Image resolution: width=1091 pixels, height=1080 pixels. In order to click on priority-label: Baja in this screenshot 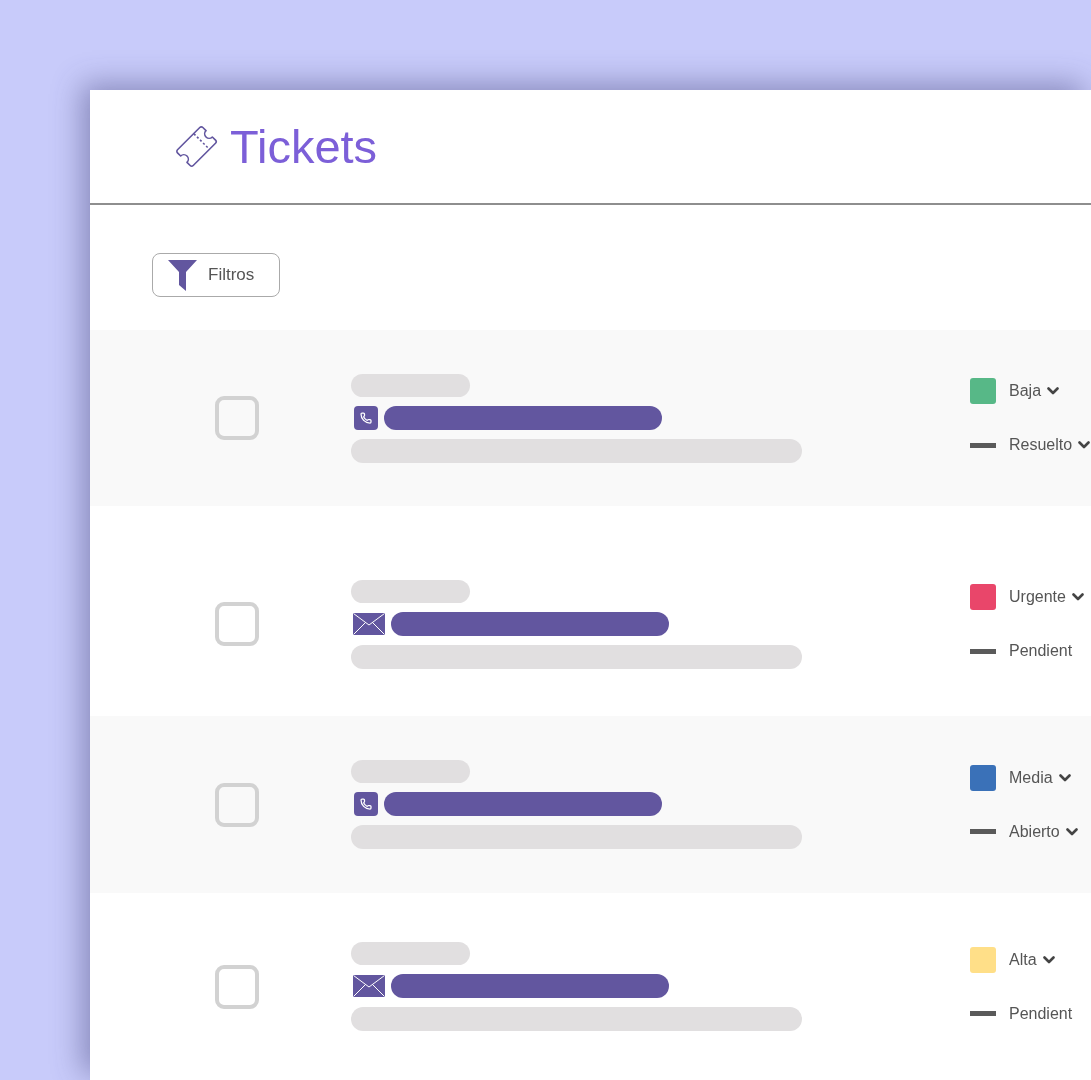, I will do `click(1025, 391)`.